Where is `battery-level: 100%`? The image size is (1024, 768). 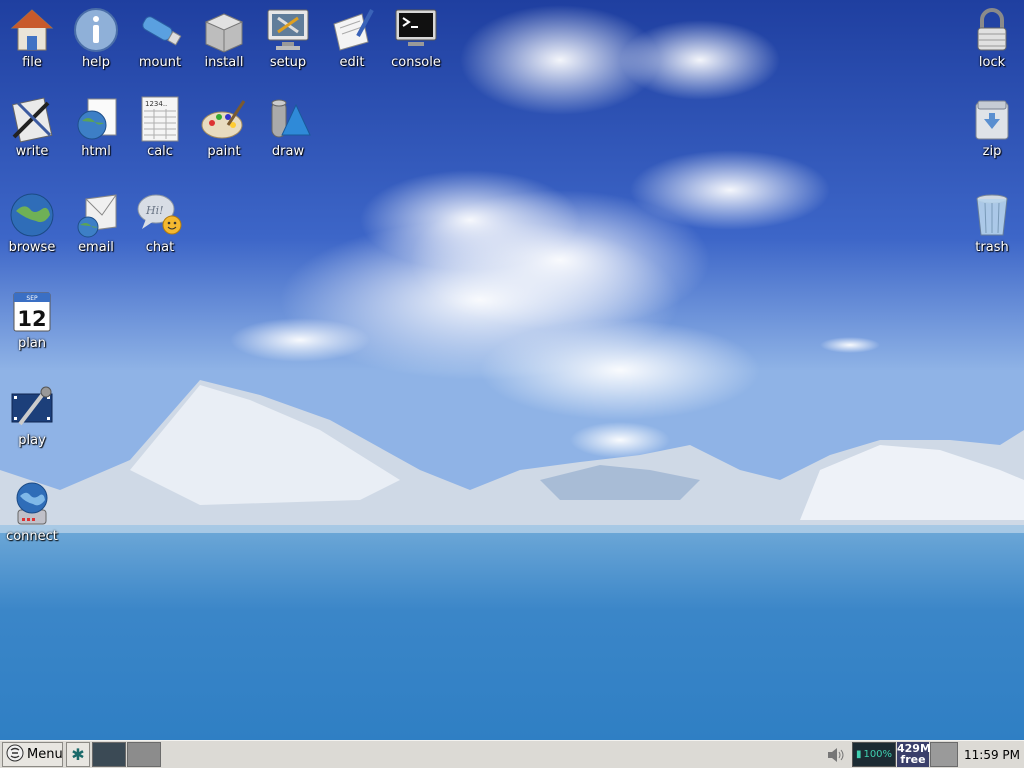 battery-level: 100% is located at coordinates (878, 754).